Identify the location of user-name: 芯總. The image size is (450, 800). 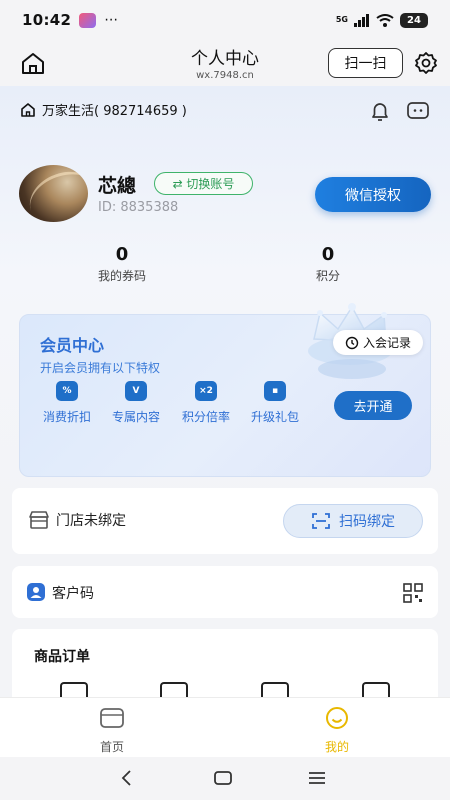
(117, 186).